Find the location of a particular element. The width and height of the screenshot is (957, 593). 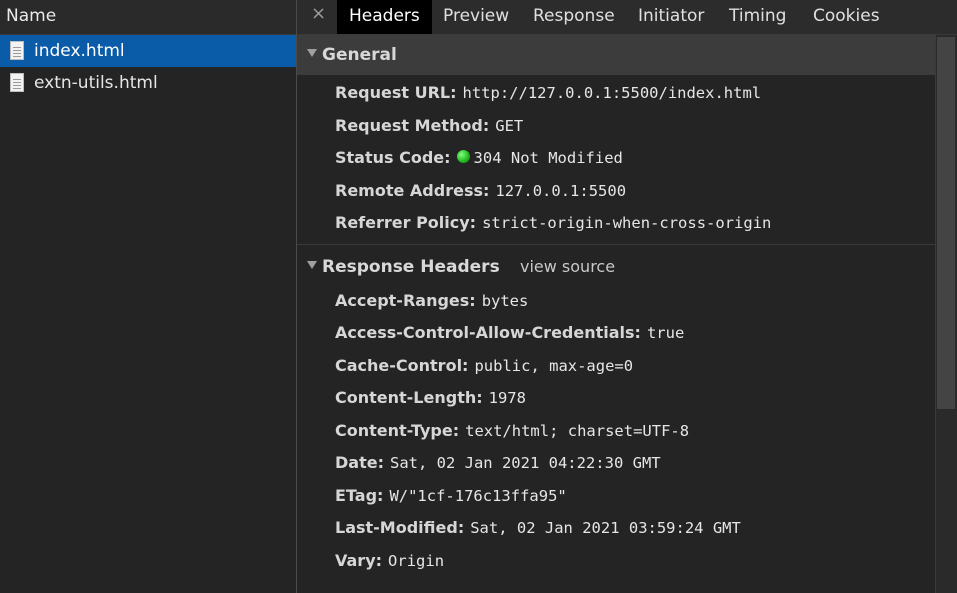

tab-initiator: Initiator is located at coordinates (671, 17).